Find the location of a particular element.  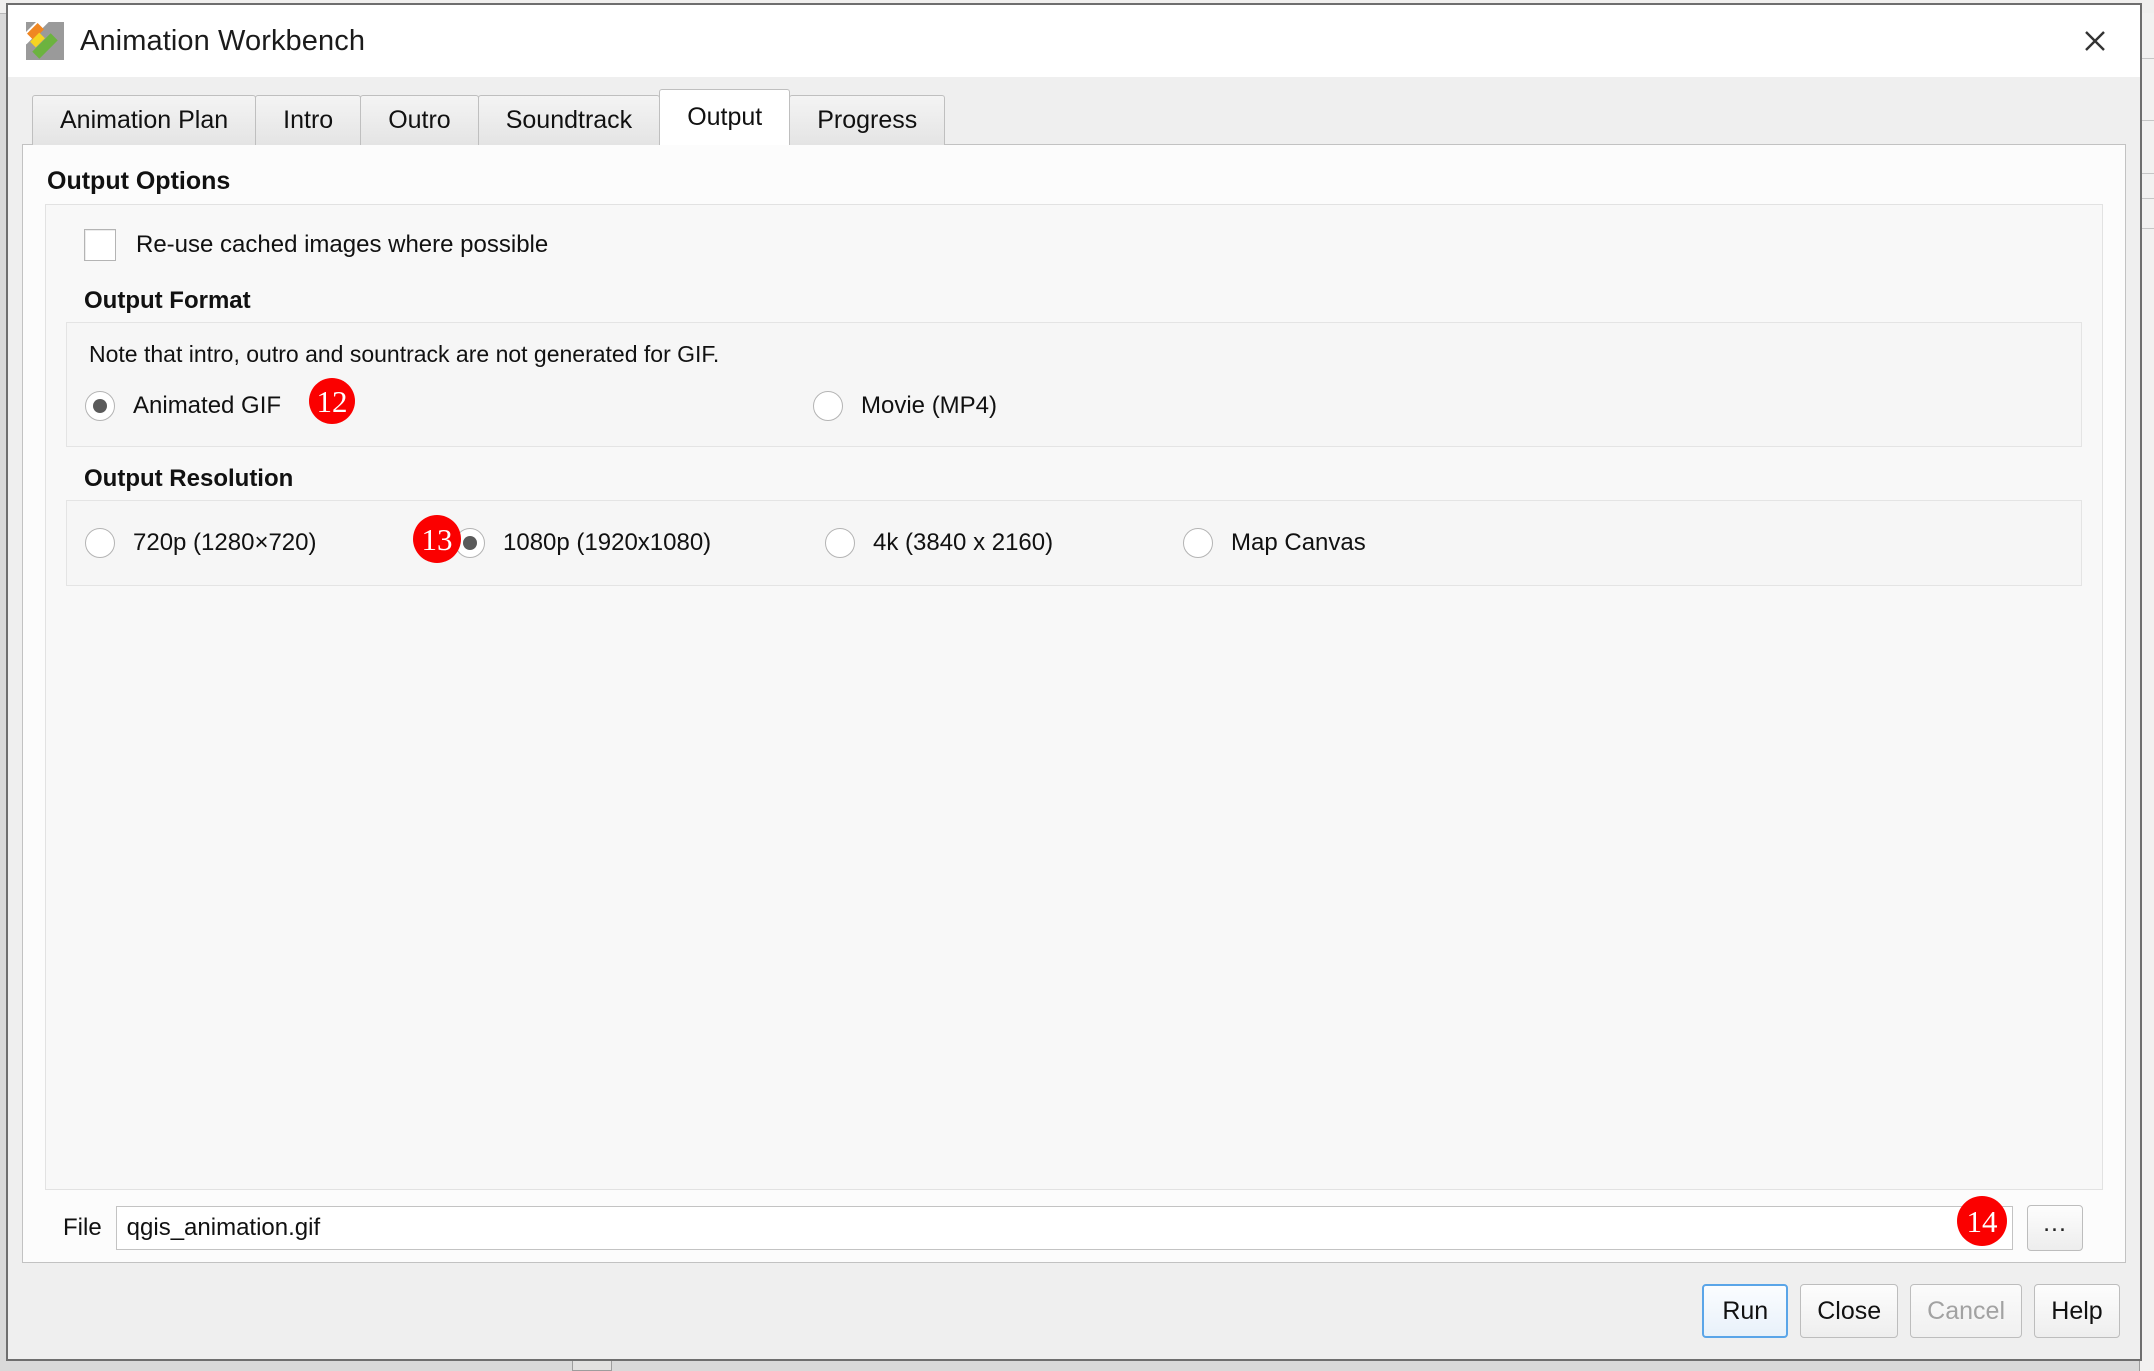

radio-animated-gif-label: Animated GIF is located at coordinates (207, 405).